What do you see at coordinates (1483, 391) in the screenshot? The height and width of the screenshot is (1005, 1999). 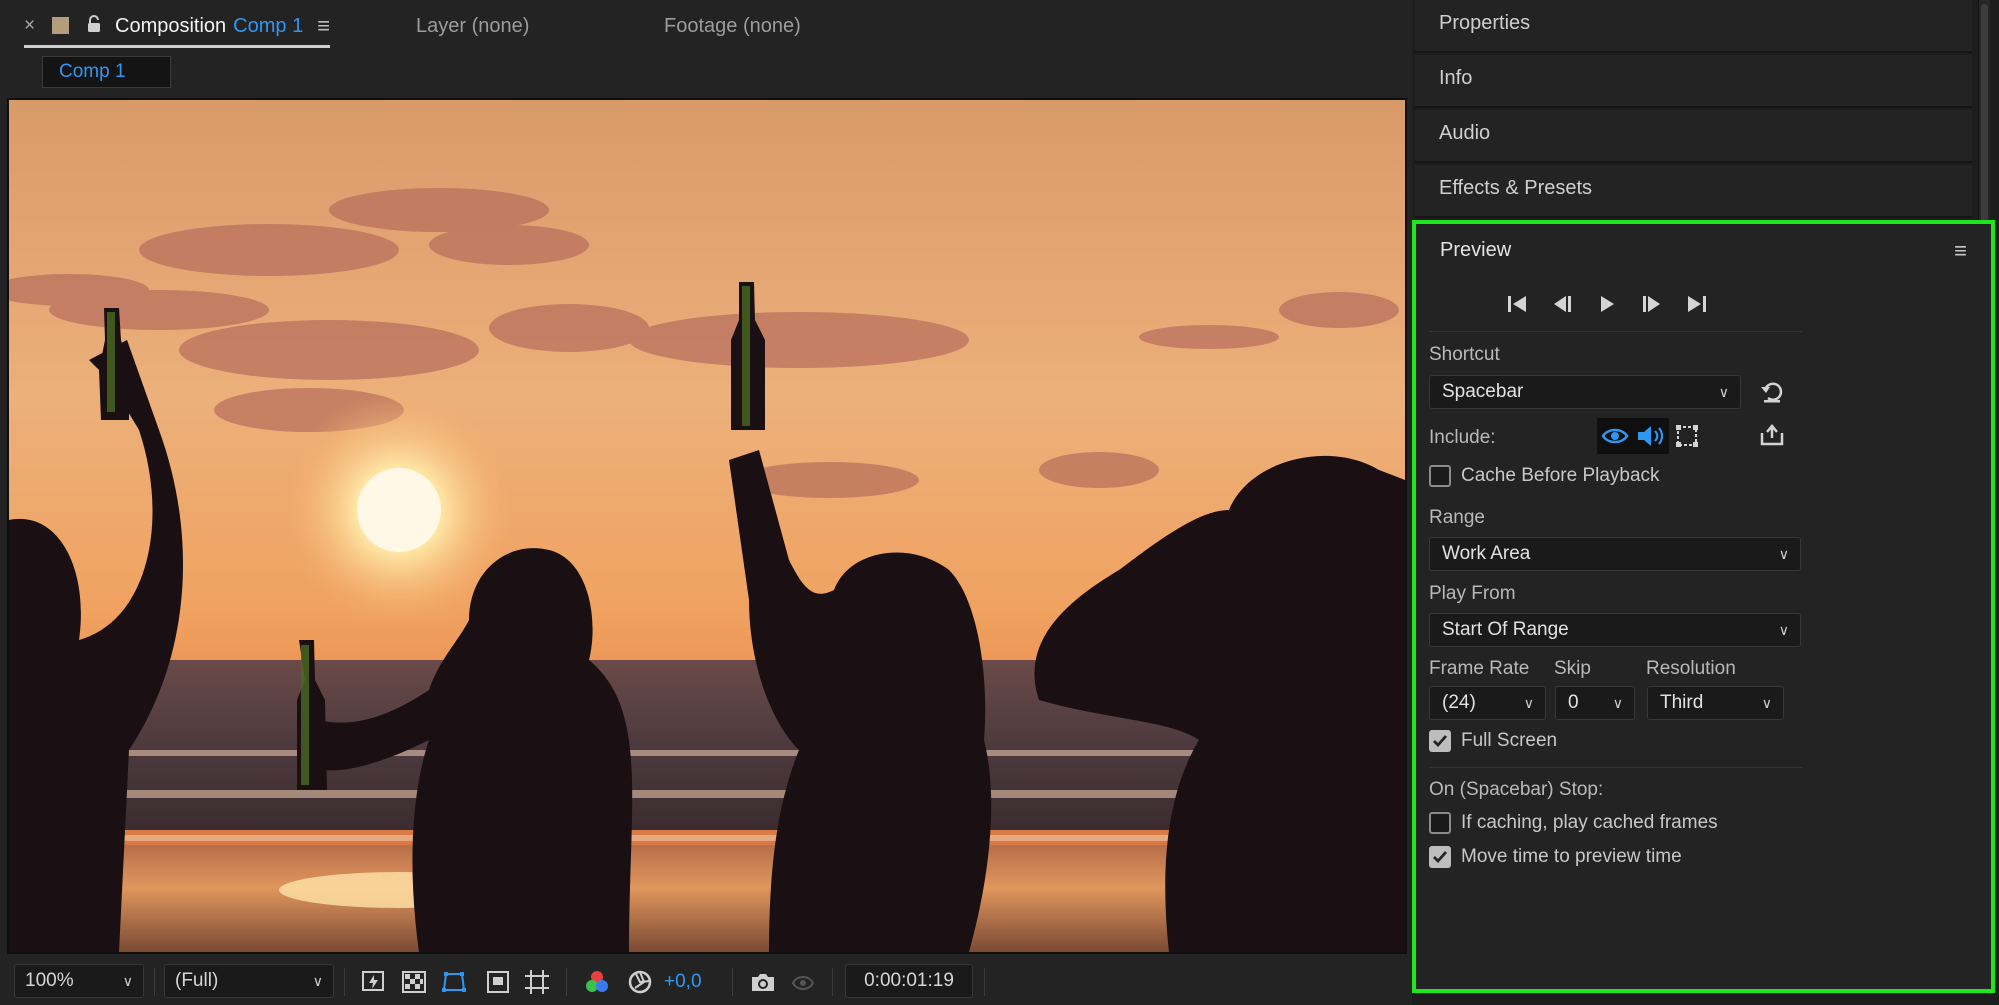 I see `shortcut-value: Spacebar` at bounding box center [1483, 391].